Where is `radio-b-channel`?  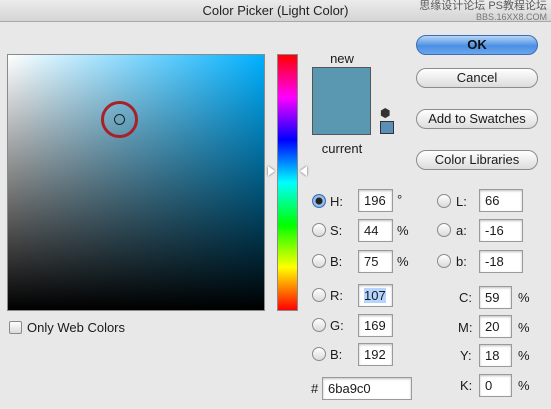
radio-b-channel is located at coordinates (444, 261).